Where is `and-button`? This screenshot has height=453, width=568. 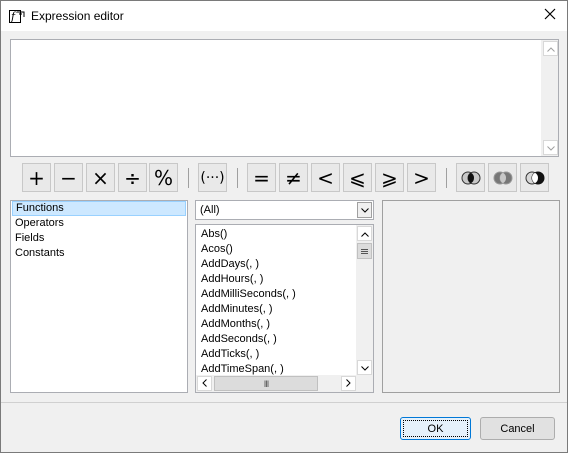 and-button is located at coordinates (470, 177).